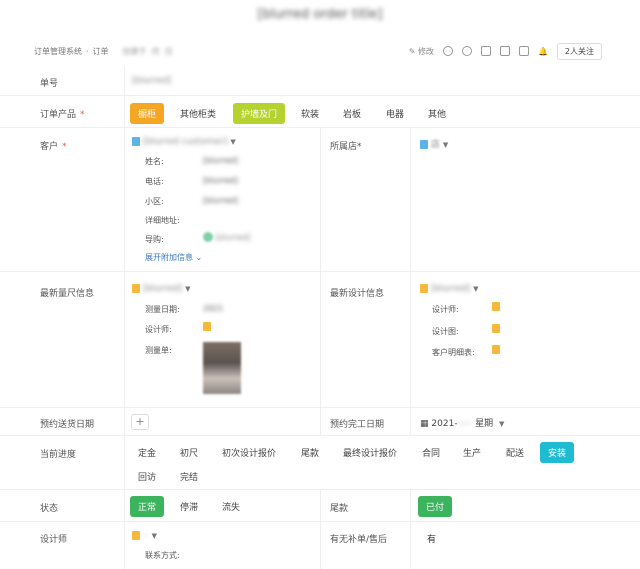 This screenshot has width=640, height=569. I want to click on status-option-normal: 正常, so click(147, 506).